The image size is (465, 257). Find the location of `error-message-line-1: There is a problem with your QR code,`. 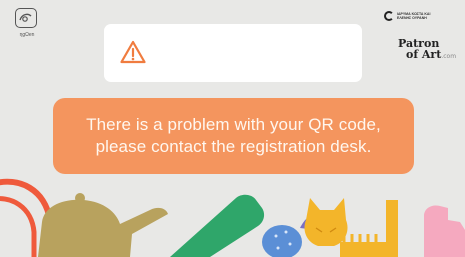

error-message-line-1: There is a problem with your QR code, is located at coordinates (233, 124).